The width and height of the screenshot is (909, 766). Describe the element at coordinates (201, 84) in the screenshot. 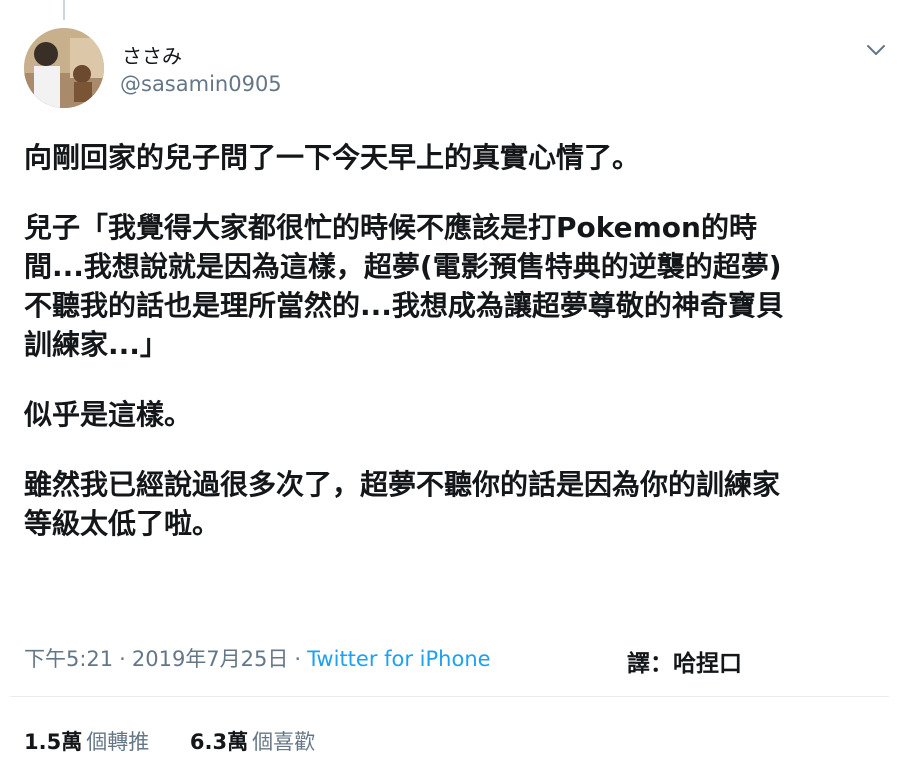

I see `user-handle: @sasamin0905` at that location.